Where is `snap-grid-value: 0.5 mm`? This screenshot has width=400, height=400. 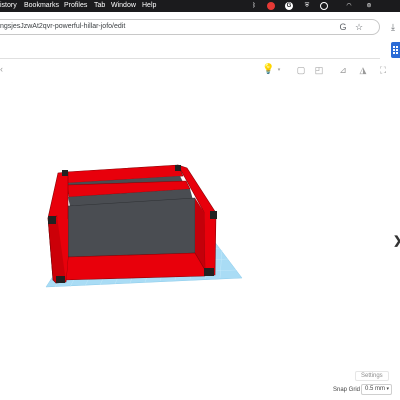 snap-grid-value: 0.5 mm is located at coordinates (375, 389).